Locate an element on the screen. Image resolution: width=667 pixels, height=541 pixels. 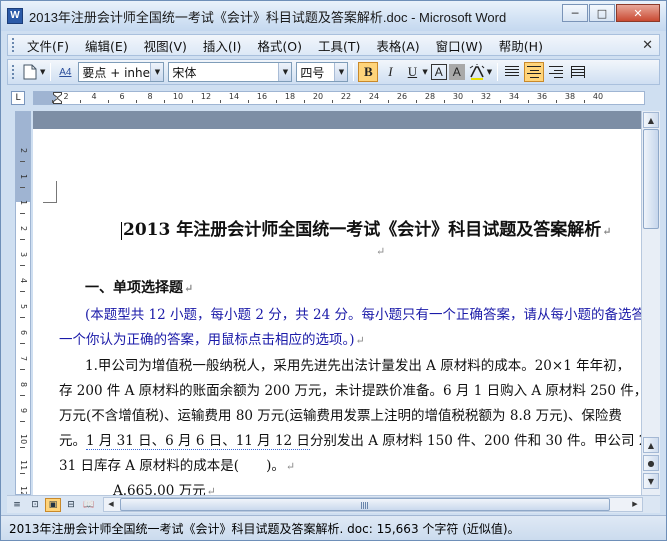
scroll-up-icon: ▲ is located at coordinates (651, 120).